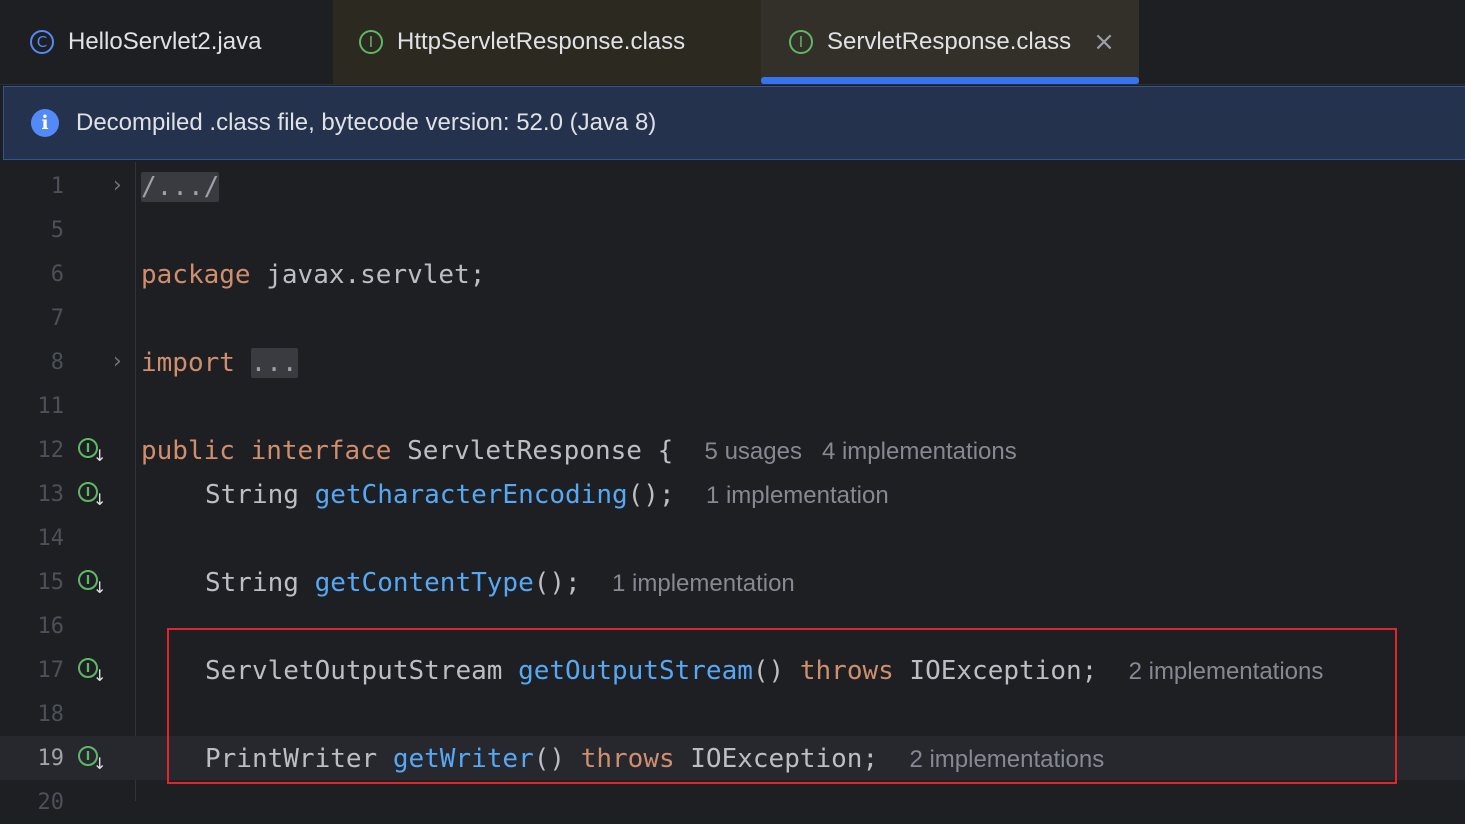  I want to click on tab-label: HelloServlet2.java, so click(165, 41).